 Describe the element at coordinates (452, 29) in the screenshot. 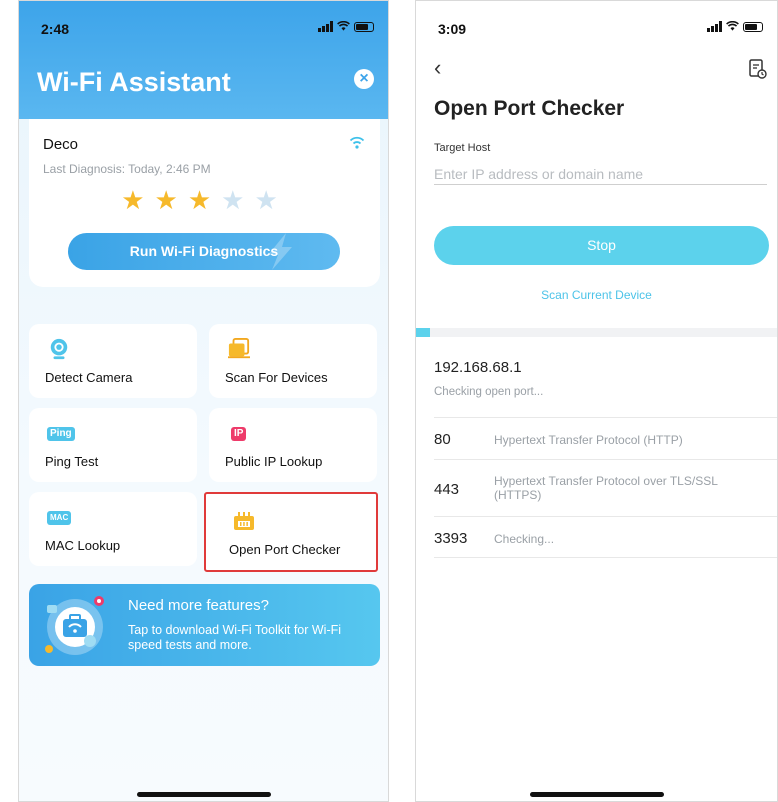

I see `status-time: 3:09` at that location.